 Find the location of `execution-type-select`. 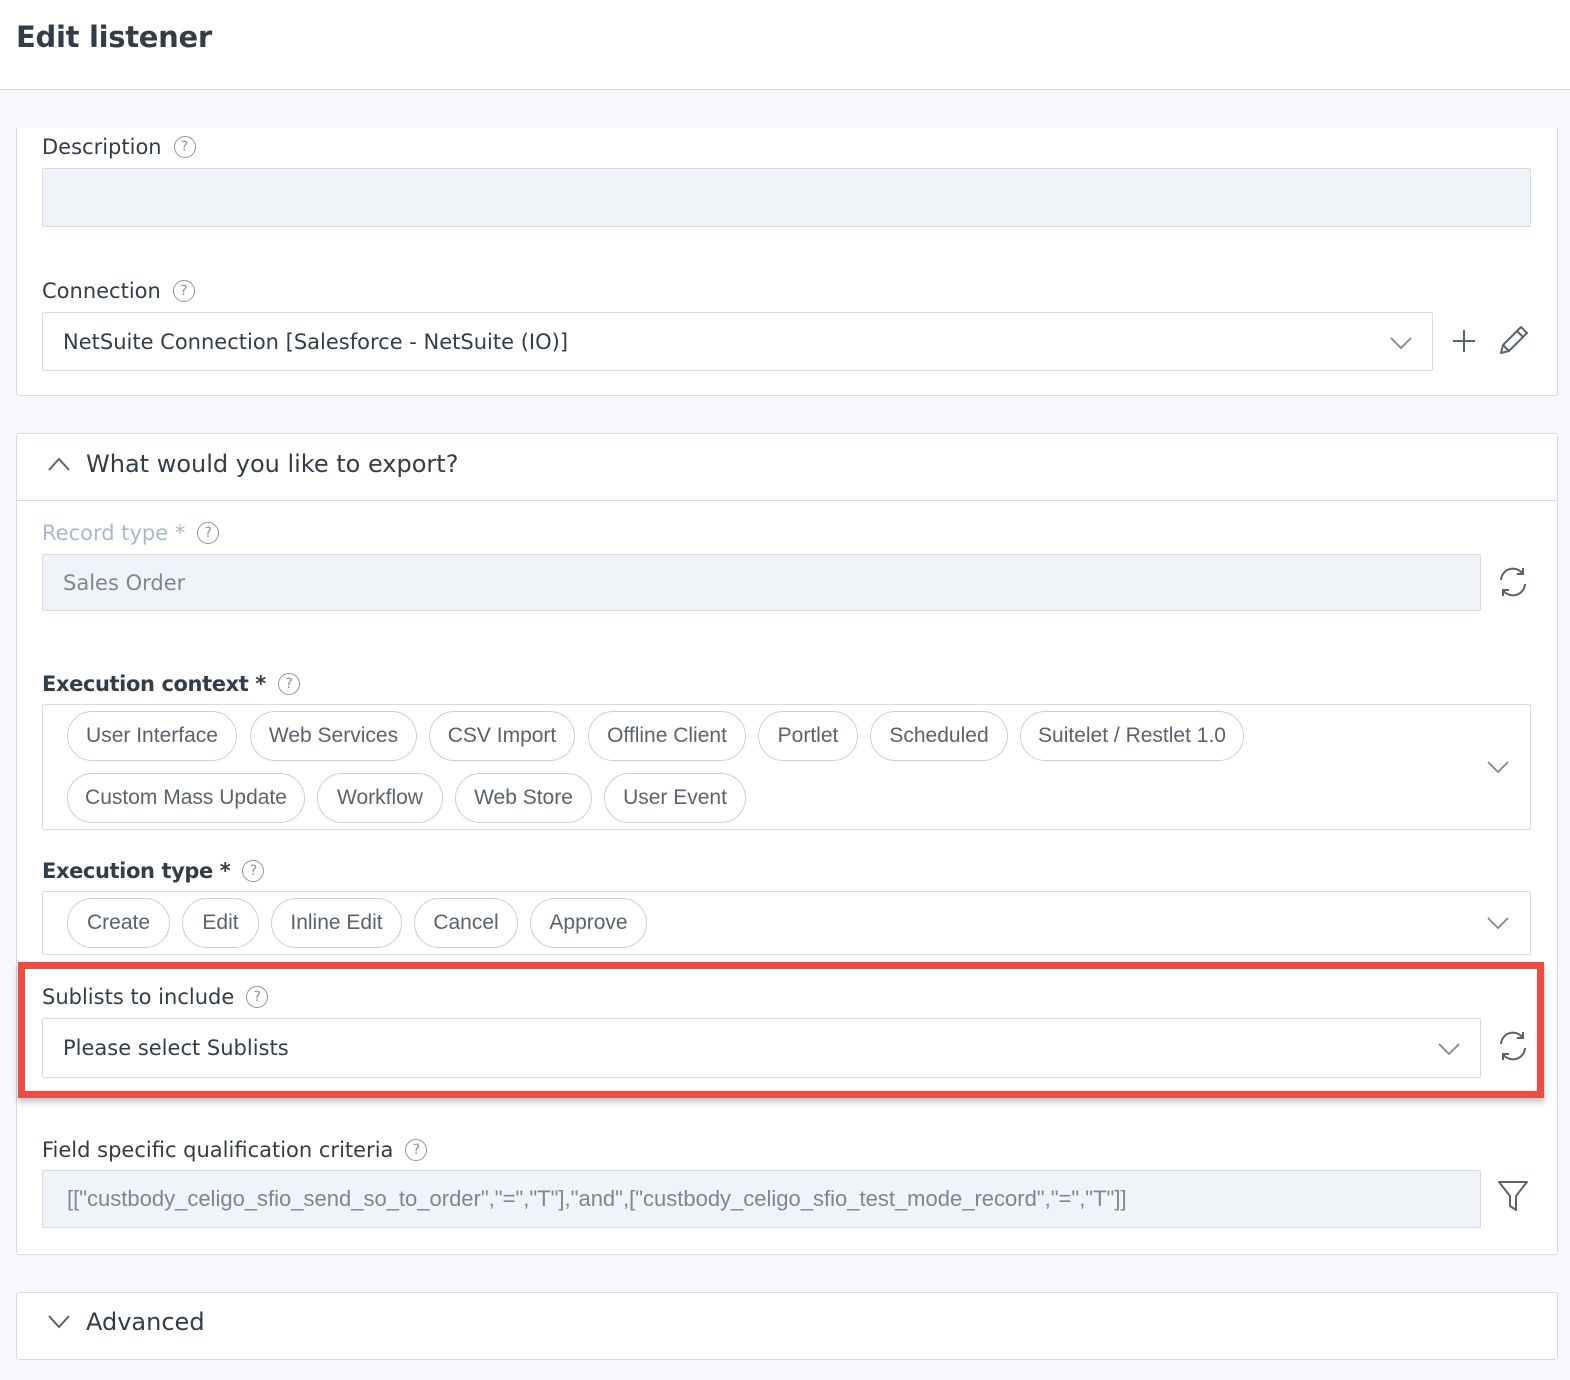

execution-type-select is located at coordinates (786, 923).